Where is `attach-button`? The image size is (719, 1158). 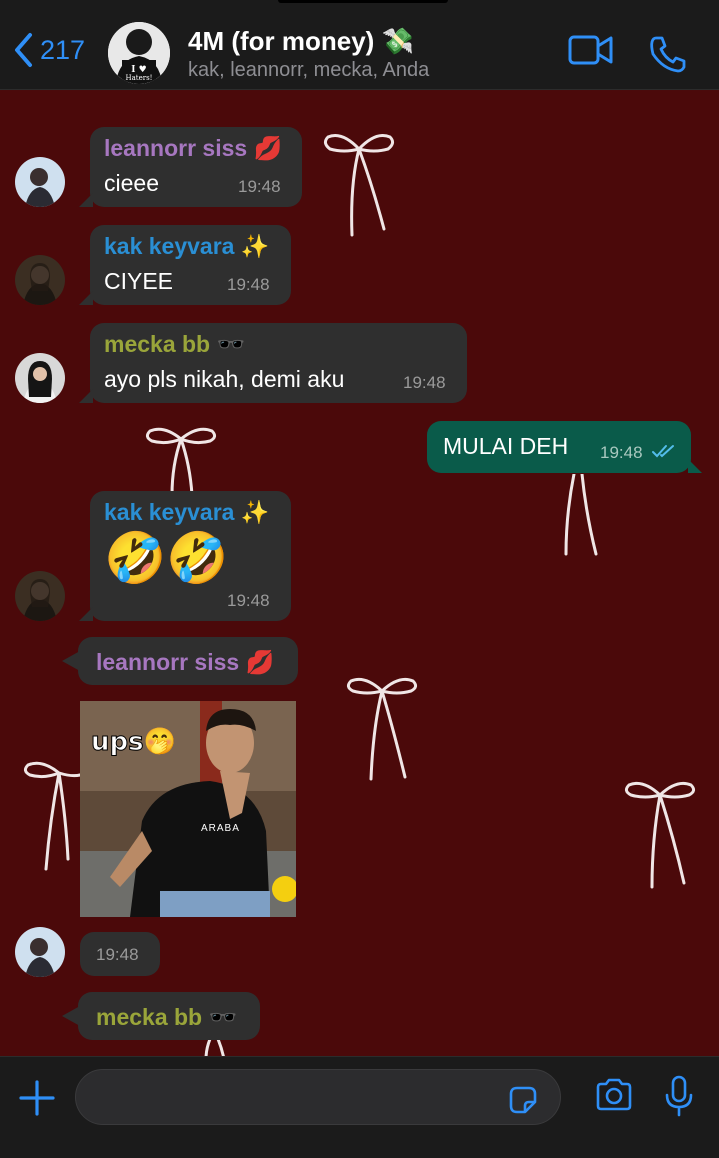
attach-button is located at coordinates (37, 1100).